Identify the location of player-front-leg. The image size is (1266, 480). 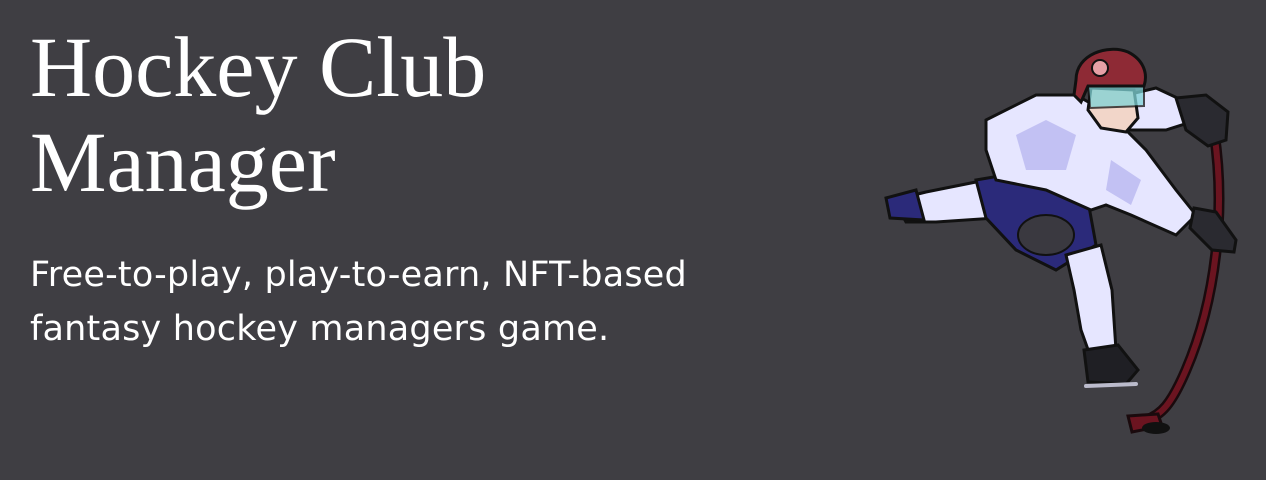
(1091, 301).